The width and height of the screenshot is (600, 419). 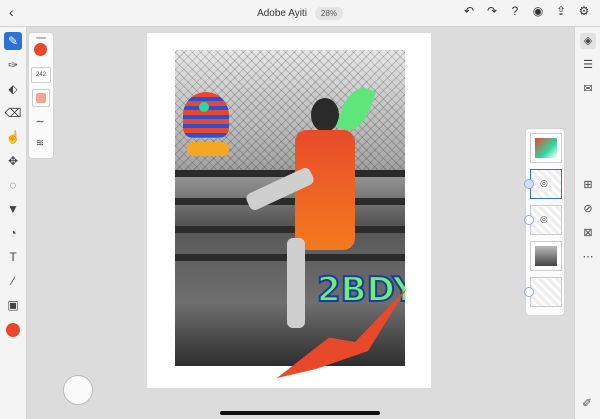 What do you see at coordinates (41, 75) in the screenshot?
I see `brush-size: 242` at bounding box center [41, 75].